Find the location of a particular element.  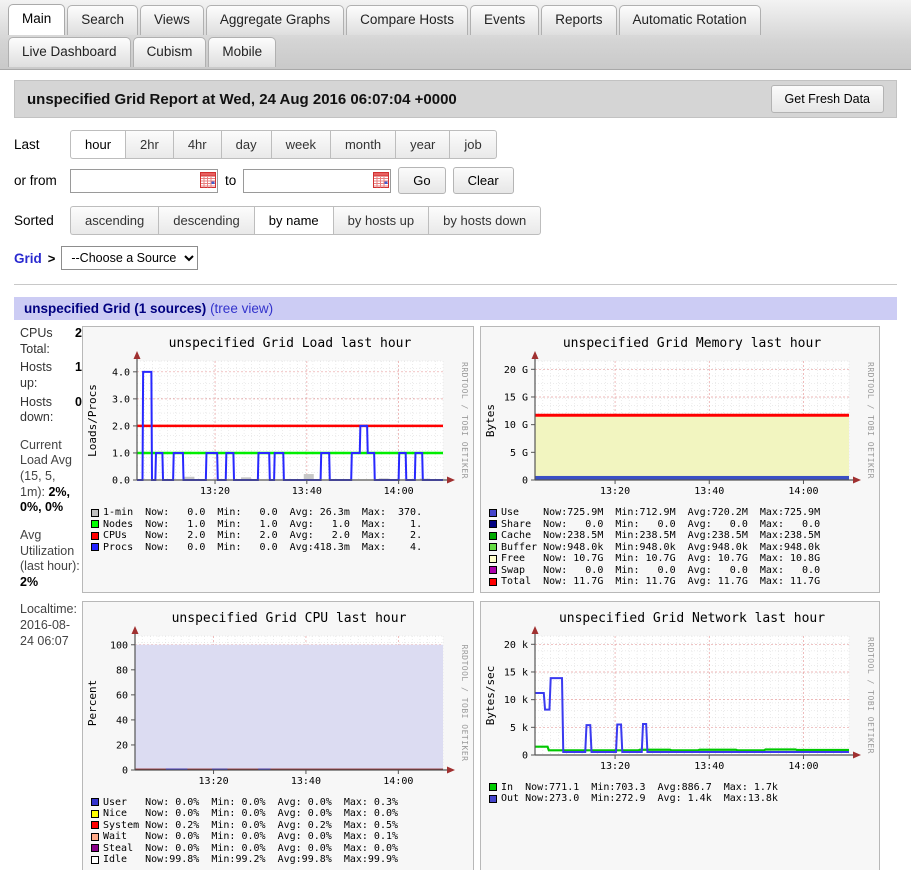

time-range-group: hour 2hr 4hr day week month year job is located at coordinates (283, 144).